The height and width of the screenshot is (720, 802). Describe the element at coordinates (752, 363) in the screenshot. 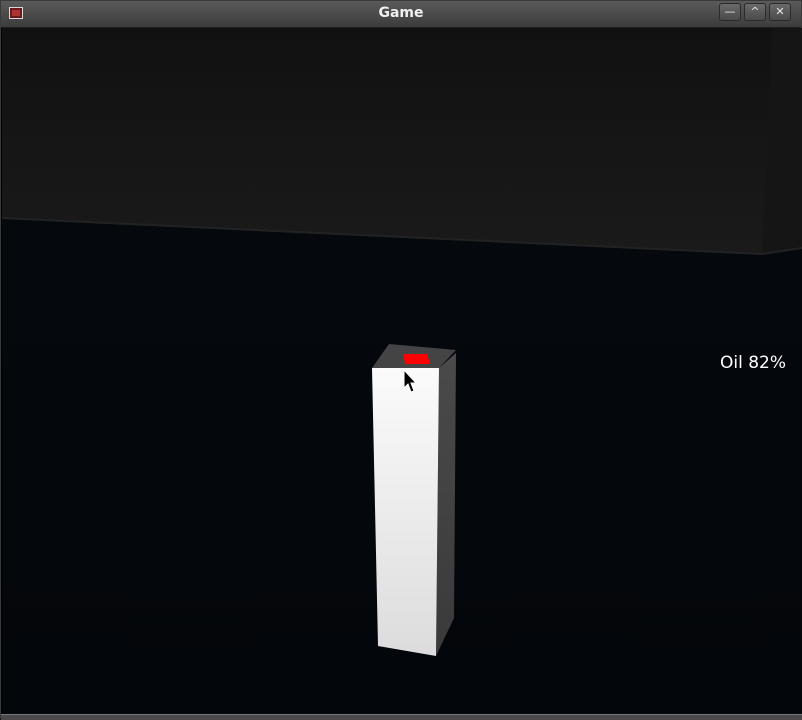

I see `oil-level-indicator: Oil 82%` at that location.